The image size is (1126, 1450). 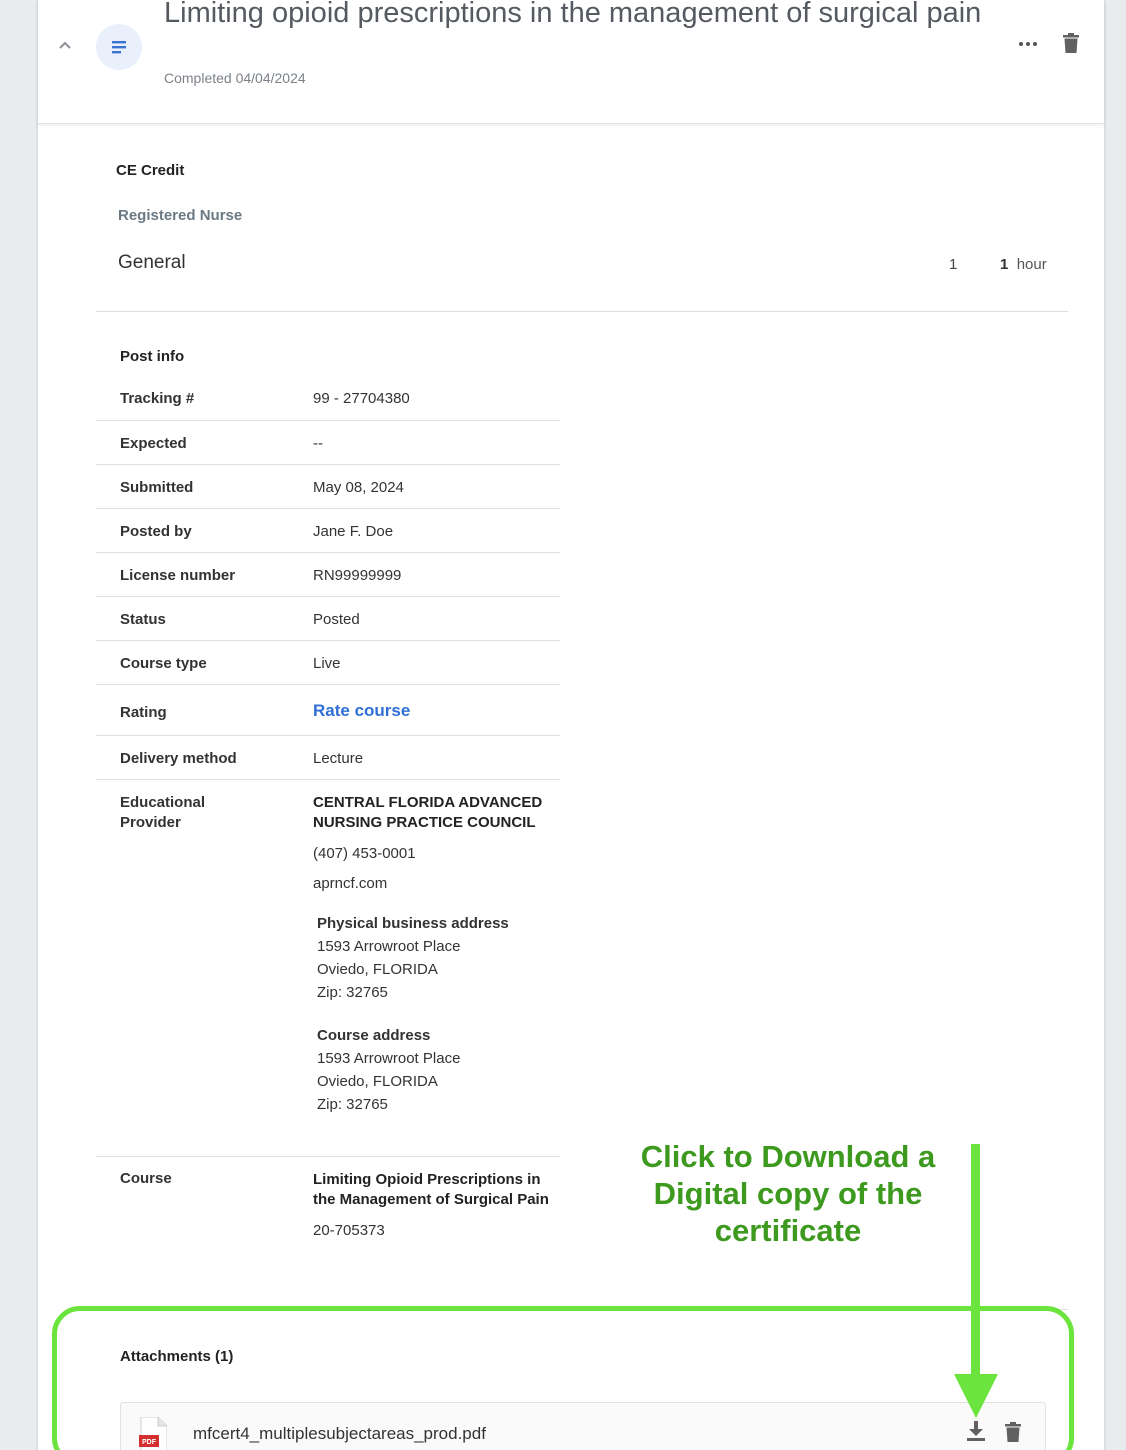 I want to click on info-row-rating: Rating Rate course, so click(x=328, y=710).